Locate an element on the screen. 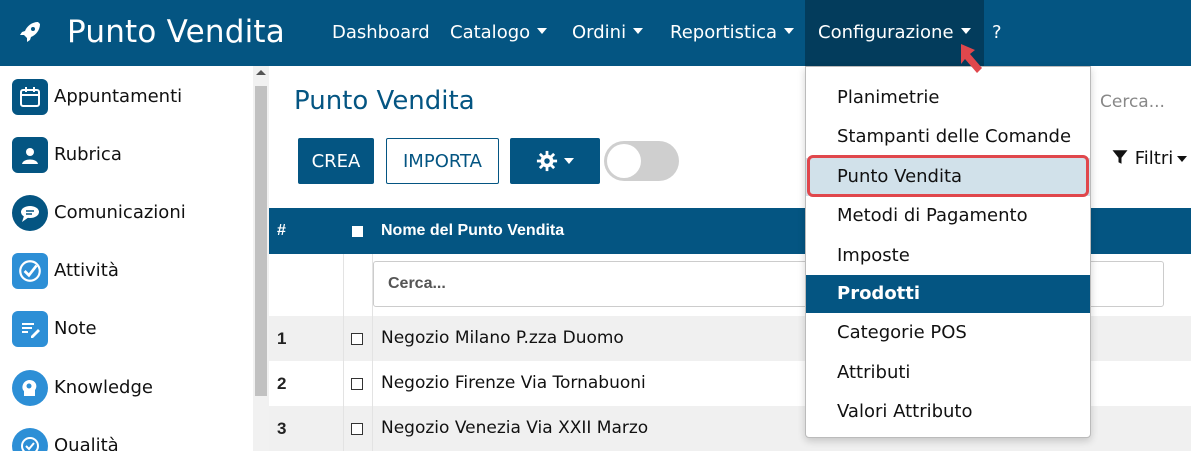 The height and width of the screenshot is (451, 1191). nav-reportistica: Reportistica is located at coordinates (732, 33).